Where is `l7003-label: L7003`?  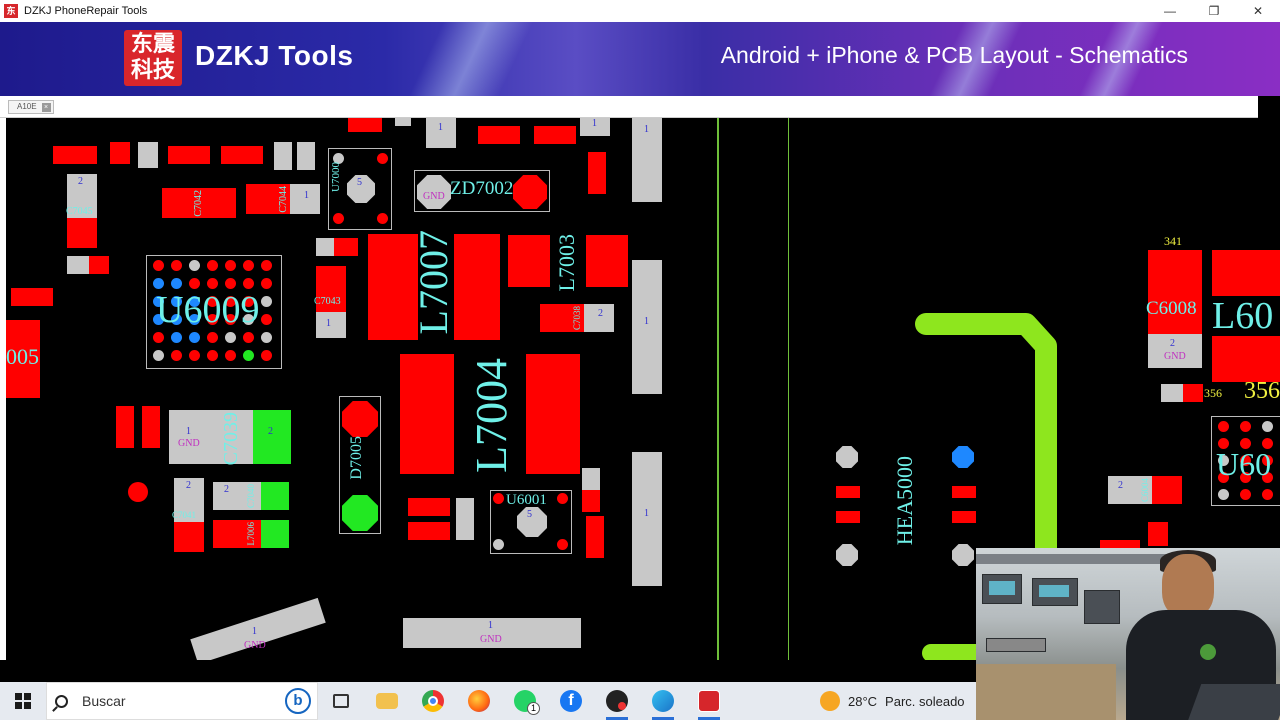 l7003-label: L7003 is located at coordinates (566, 263).